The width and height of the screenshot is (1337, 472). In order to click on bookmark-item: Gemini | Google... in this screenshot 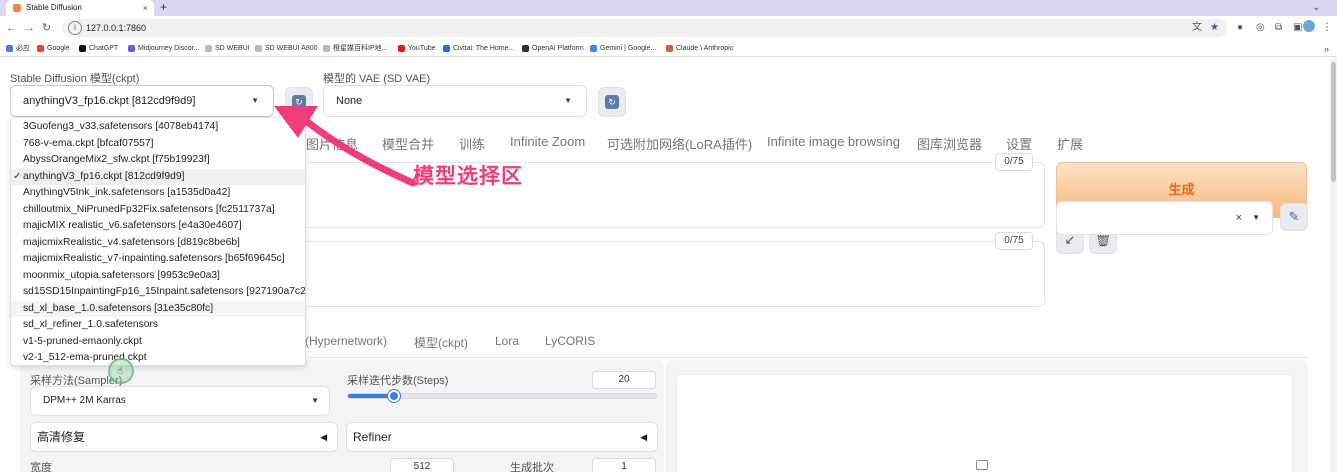, I will do `click(623, 48)`.